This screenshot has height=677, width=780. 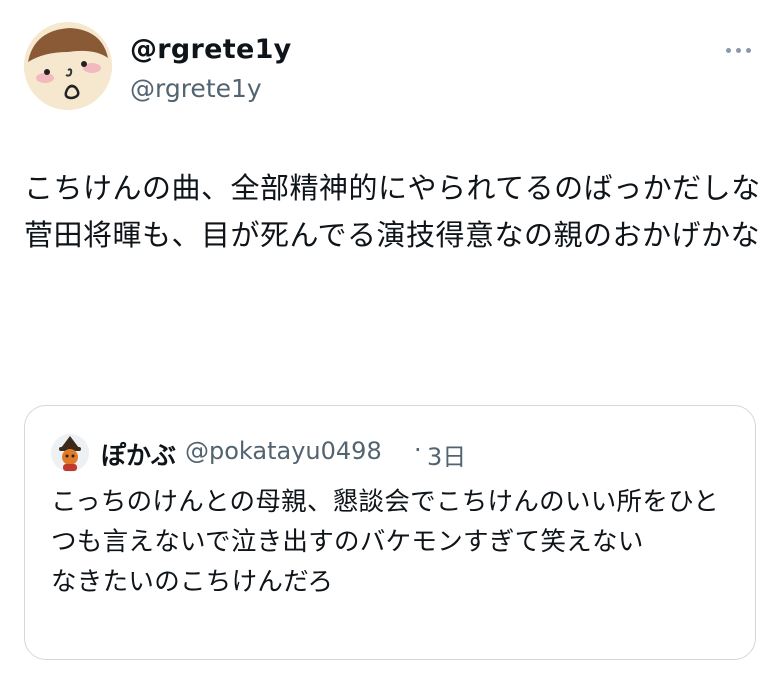 What do you see at coordinates (211, 49) in the screenshot?
I see `display-name: @rgrete1y` at bounding box center [211, 49].